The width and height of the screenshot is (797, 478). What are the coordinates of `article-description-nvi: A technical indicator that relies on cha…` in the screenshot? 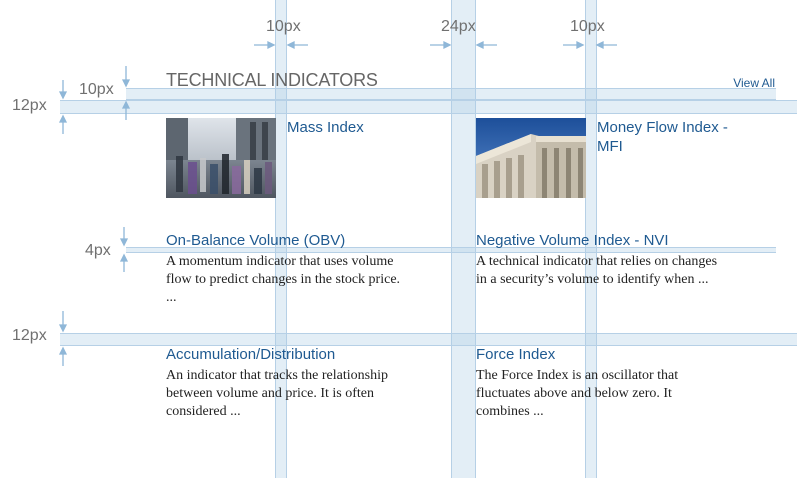 It's located at (626, 271).